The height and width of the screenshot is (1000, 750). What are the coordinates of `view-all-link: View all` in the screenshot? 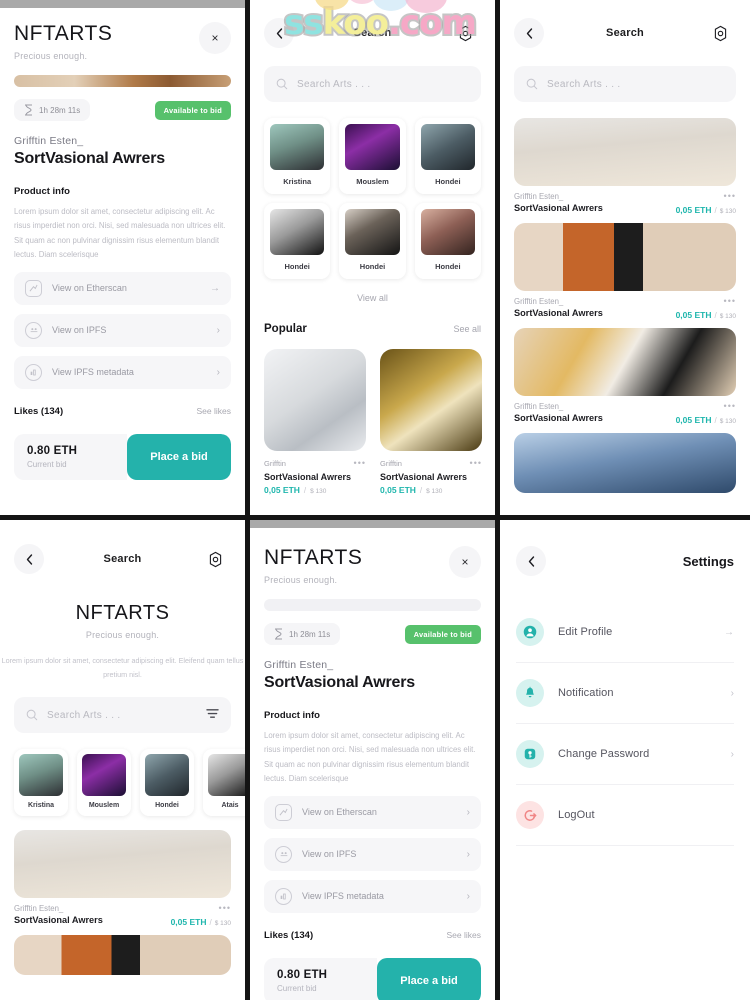 It's located at (372, 298).